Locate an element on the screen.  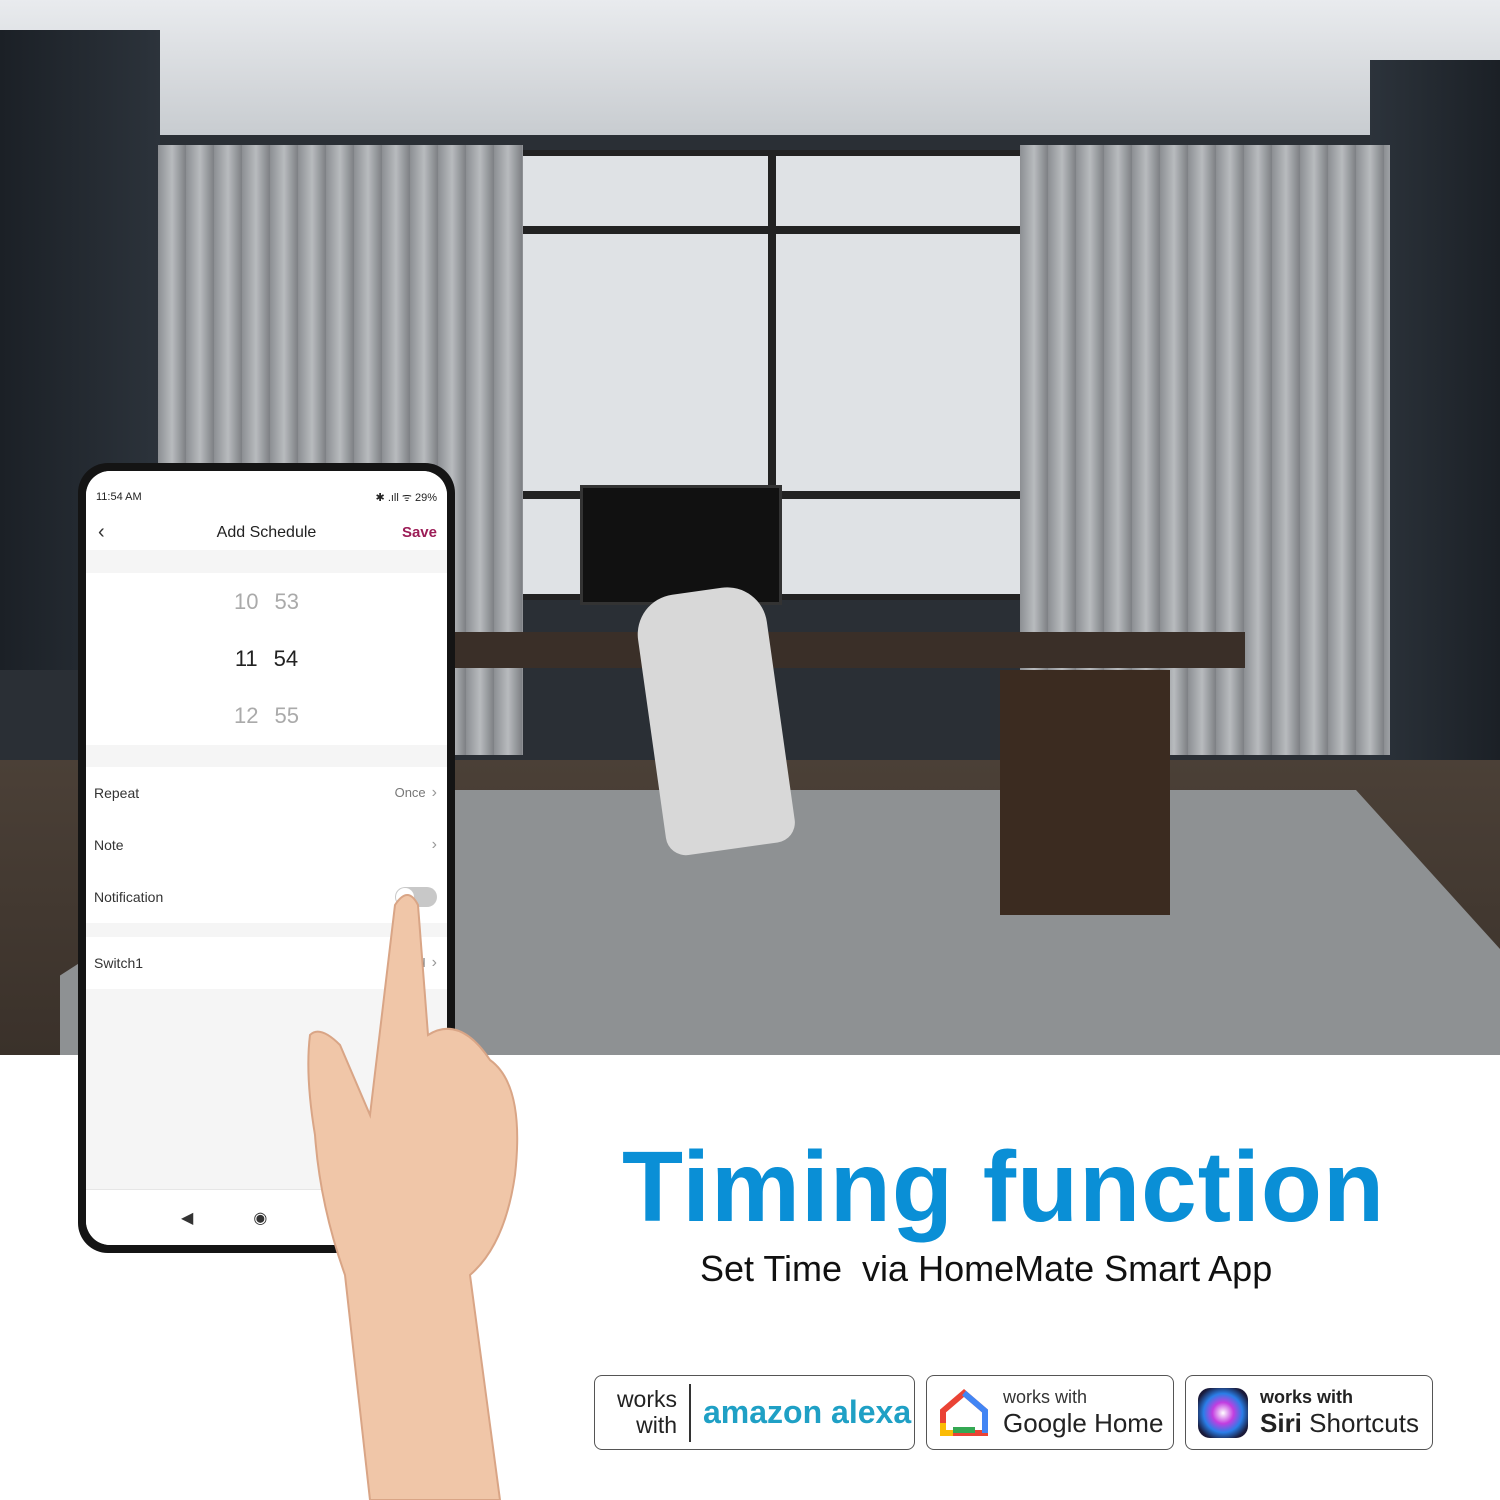
google-home-text: works with Google Home is located at coordinates (1083, 1413).